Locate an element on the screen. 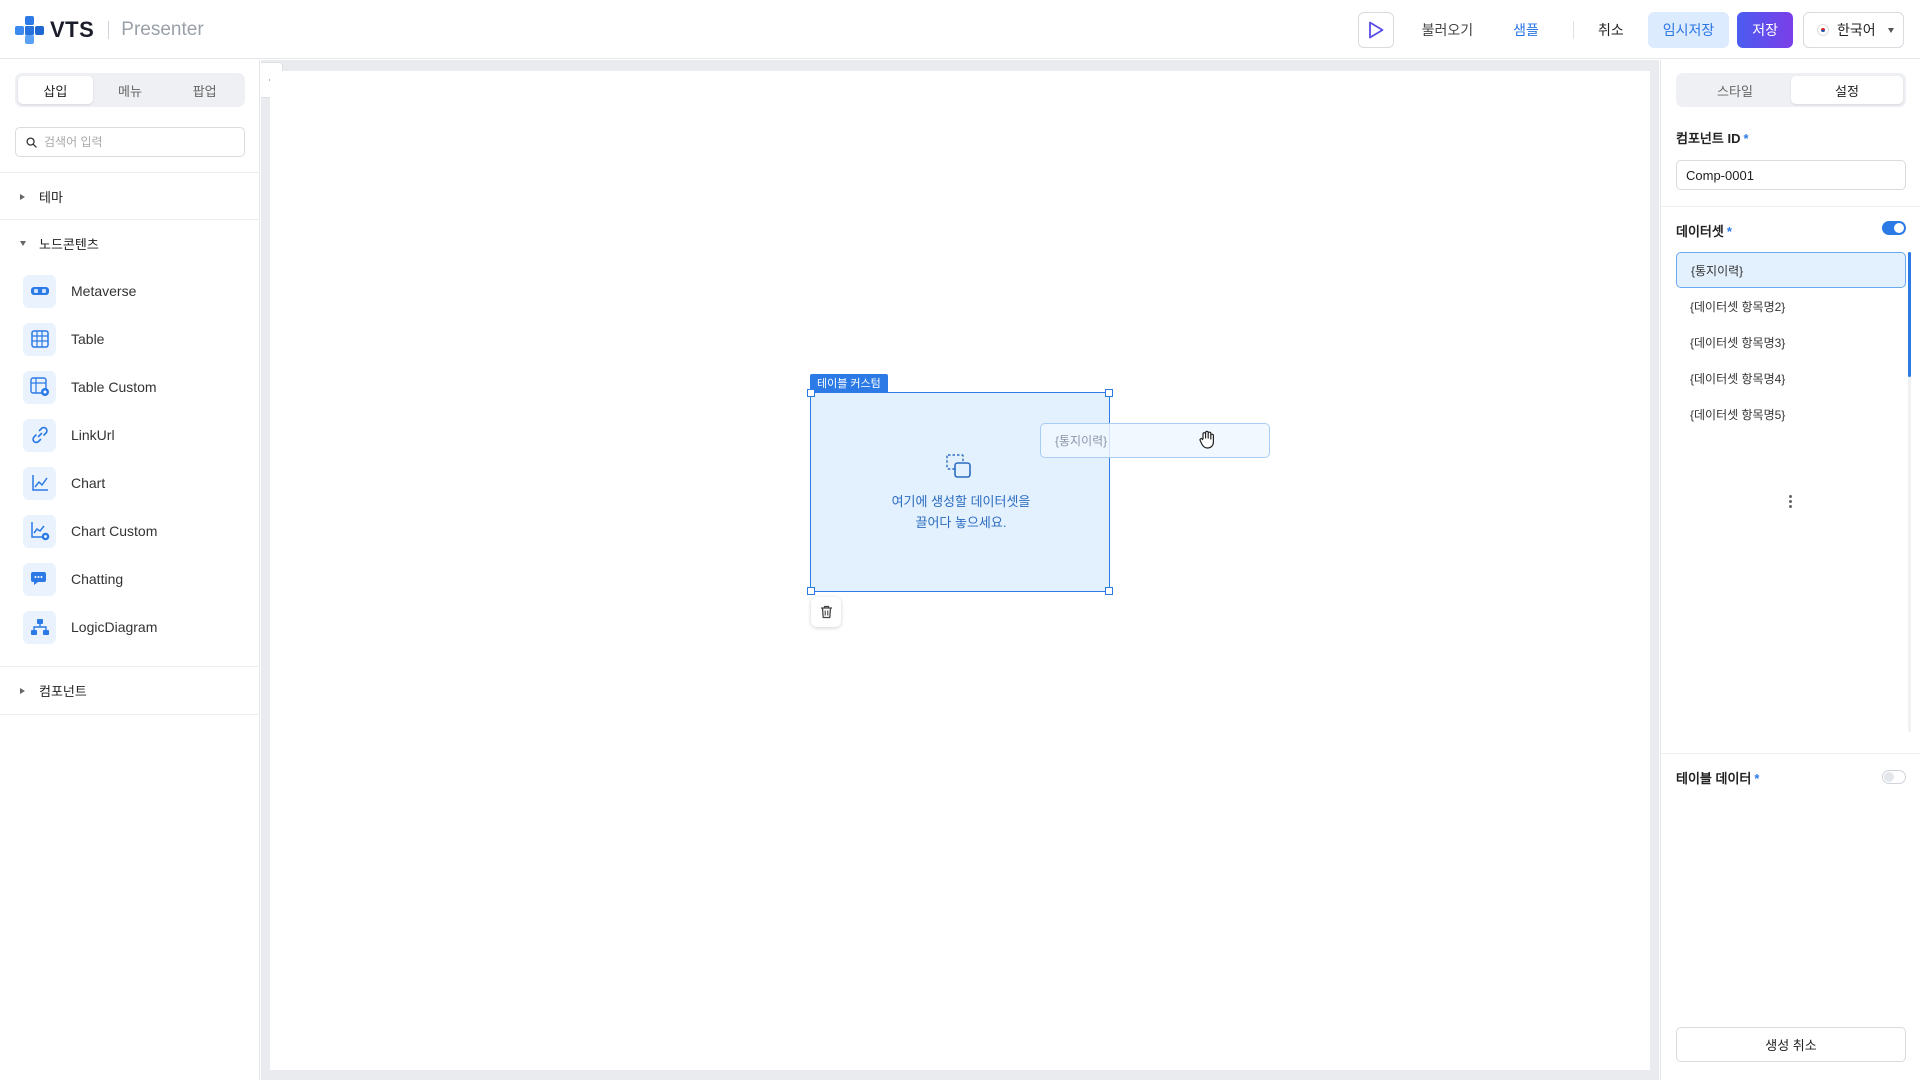 The height and width of the screenshot is (1080, 1920). play-icon is located at coordinates (1376, 30).